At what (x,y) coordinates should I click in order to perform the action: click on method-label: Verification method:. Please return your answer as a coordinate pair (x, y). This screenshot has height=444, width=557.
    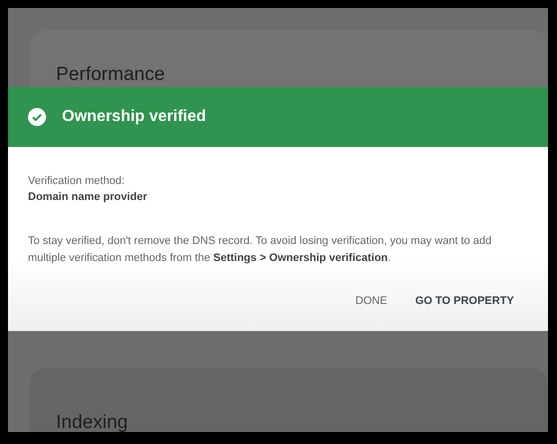
    Looking at the image, I should click on (77, 181).